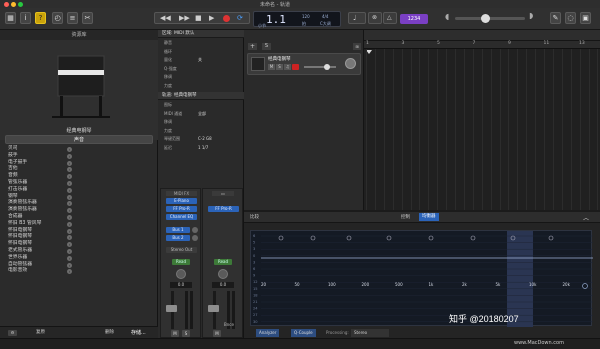 The image size is (600, 349). I want to click on stop-icon: ■, so click(198, 18).